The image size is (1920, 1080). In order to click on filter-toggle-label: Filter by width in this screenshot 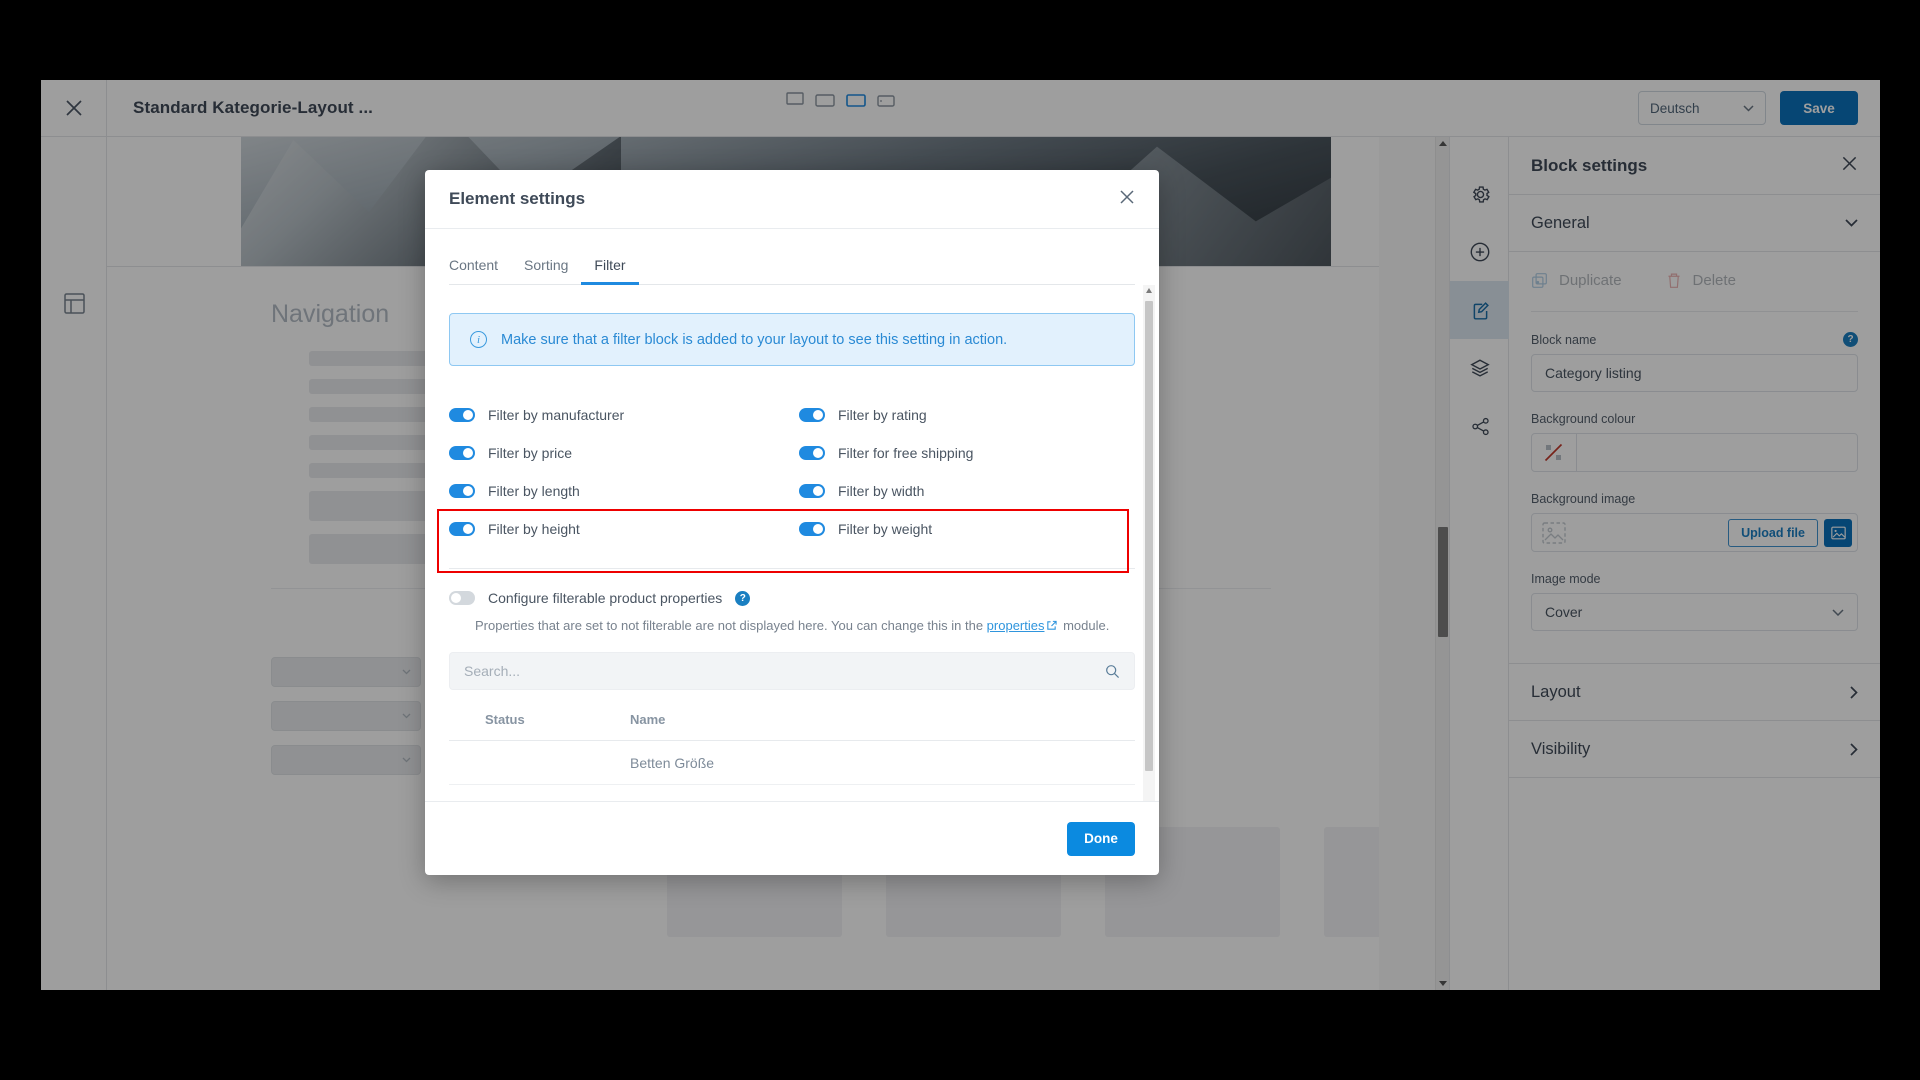, I will do `click(881, 491)`.